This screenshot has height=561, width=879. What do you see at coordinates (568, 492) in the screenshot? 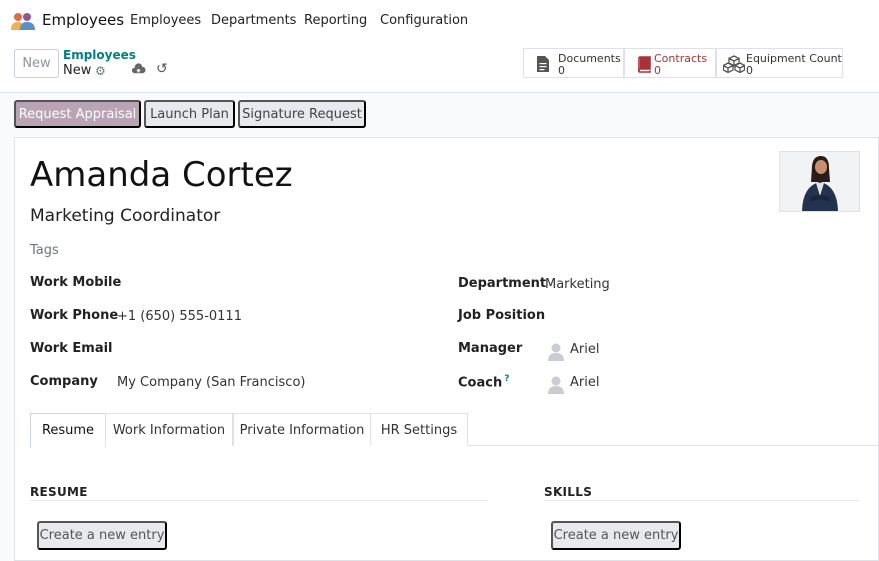
I see `skills-section-title: SKILLS` at bounding box center [568, 492].